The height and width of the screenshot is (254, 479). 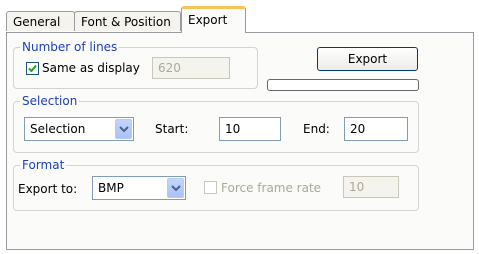 What do you see at coordinates (111, 188) in the screenshot?
I see `export-format-value: BMP` at bounding box center [111, 188].